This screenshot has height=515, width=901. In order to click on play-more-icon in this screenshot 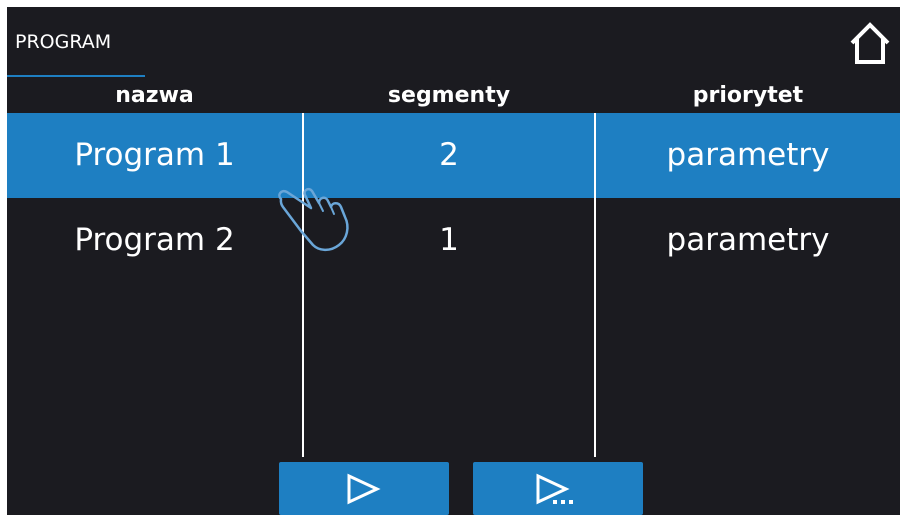, I will do `click(554, 489)`.